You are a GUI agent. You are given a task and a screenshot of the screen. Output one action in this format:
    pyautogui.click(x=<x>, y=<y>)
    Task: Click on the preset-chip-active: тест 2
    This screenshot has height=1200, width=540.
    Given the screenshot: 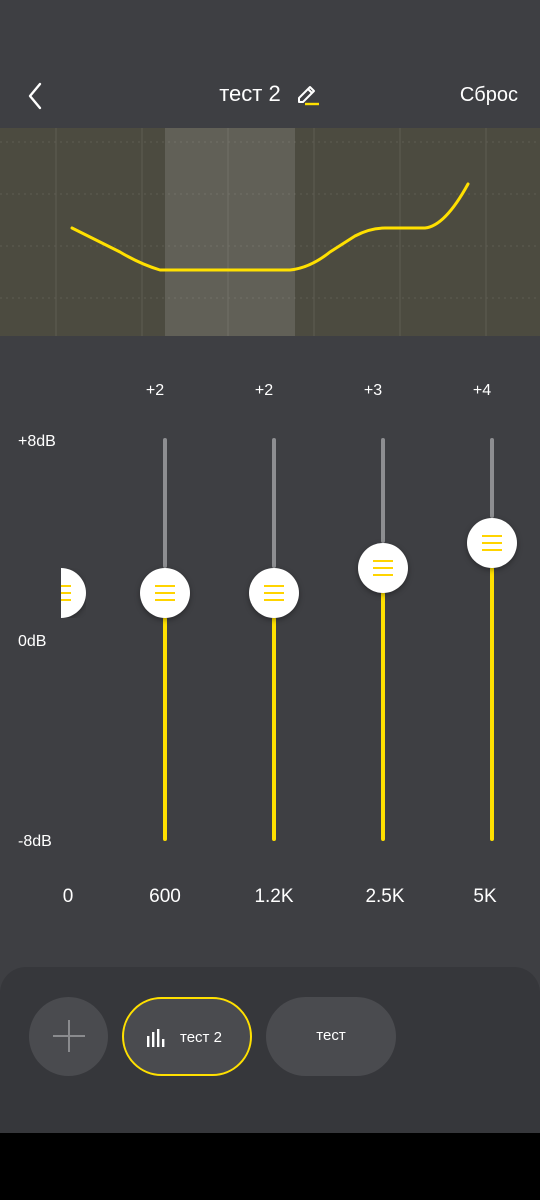 What is the action you would take?
    pyautogui.click(x=187, y=1036)
    